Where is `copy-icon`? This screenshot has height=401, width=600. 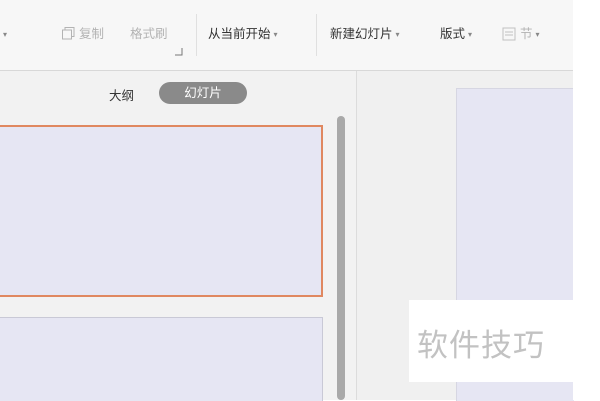 copy-icon is located at coordinates (68, 33).